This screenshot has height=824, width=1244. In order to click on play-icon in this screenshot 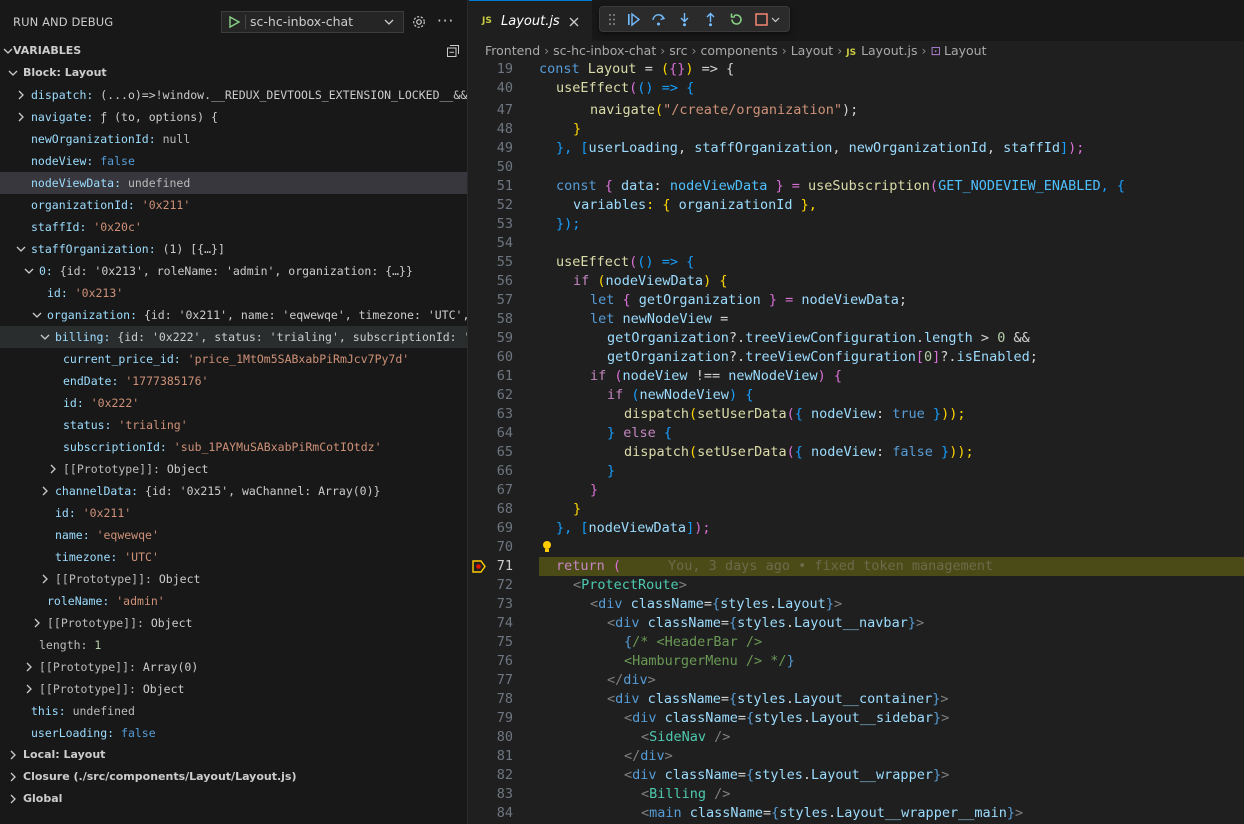, I will do `click(234, 22)`.